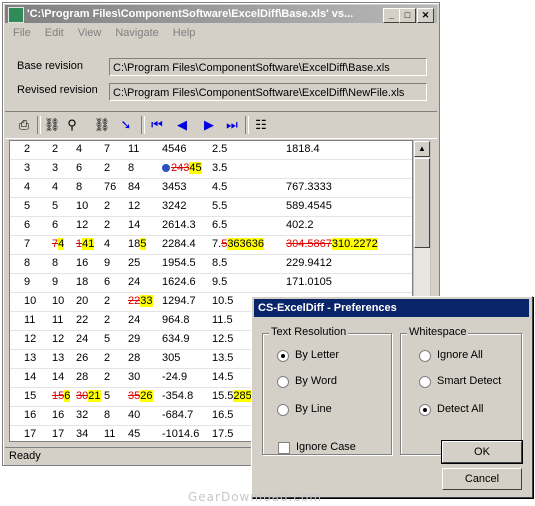  I want to click on menu-file: File, so click(21, 32).